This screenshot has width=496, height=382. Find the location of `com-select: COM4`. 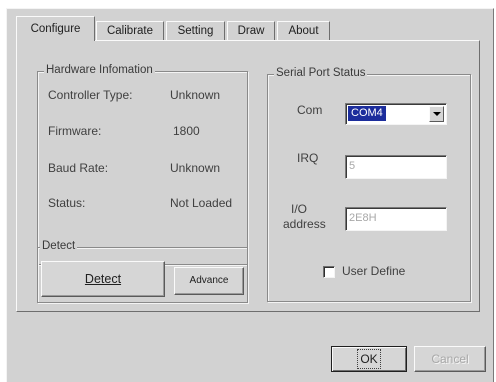

com-select: COM4 is located at coordinates (396, 114).